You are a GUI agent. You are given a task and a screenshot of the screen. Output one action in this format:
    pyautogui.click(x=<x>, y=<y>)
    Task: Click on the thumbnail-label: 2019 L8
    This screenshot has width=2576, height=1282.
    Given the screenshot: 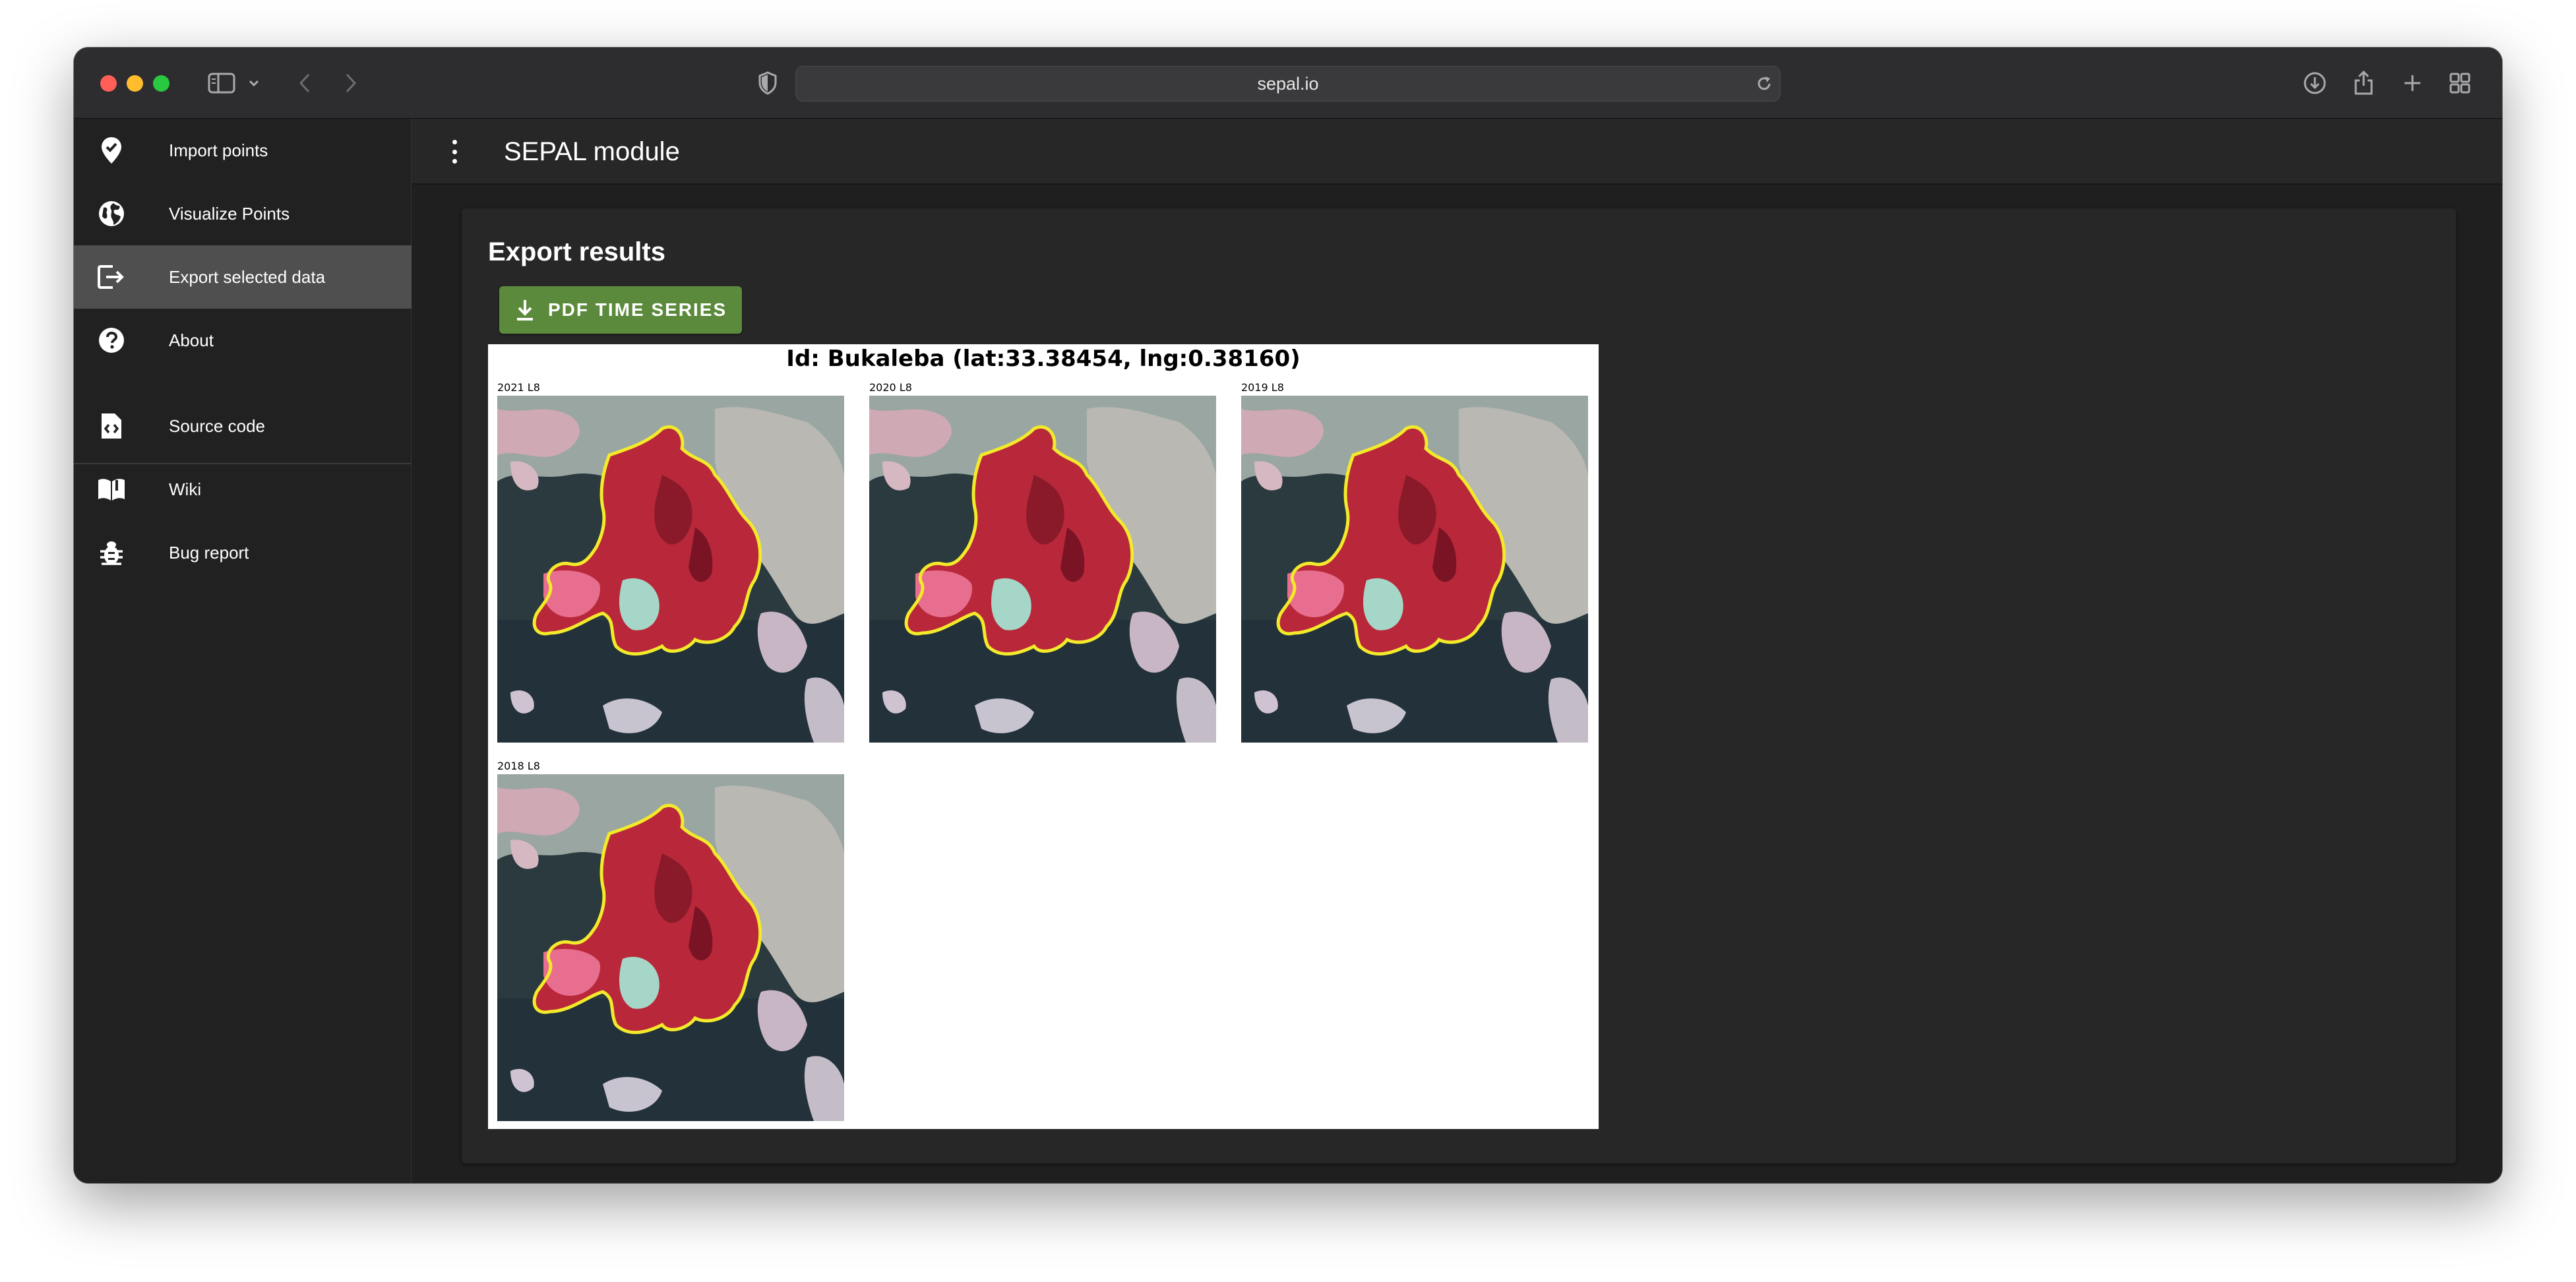 What is the action you would take?
    pyautogui.click(x=1262, y=388)
    